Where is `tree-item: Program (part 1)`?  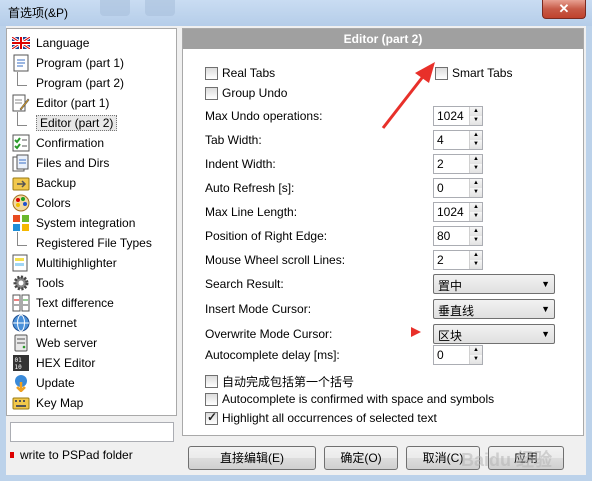 tree-item: Program (part 1) is located at coordinates (67, 63).